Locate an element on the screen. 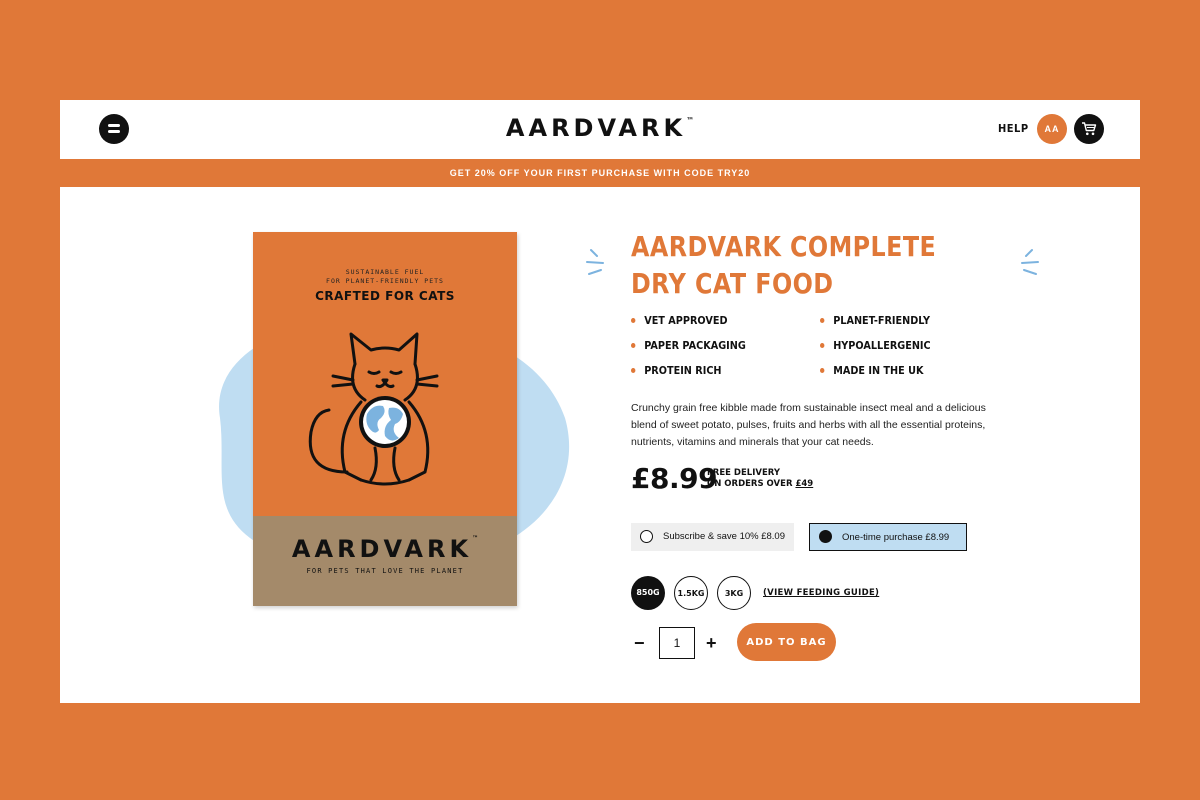 The image size is (1200, 800). feature-item: HYPOALLERGENIC is located at coordinates (875, 345).